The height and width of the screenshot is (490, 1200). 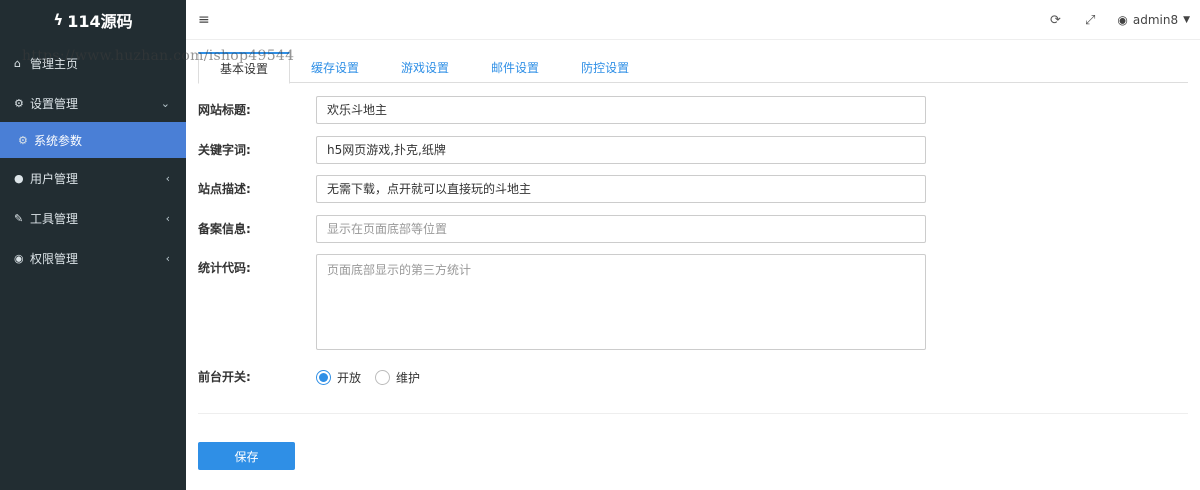 I want to click on form-row-site-title: 网站标题: 欢乐斗地主, so click(x=562, y=110).